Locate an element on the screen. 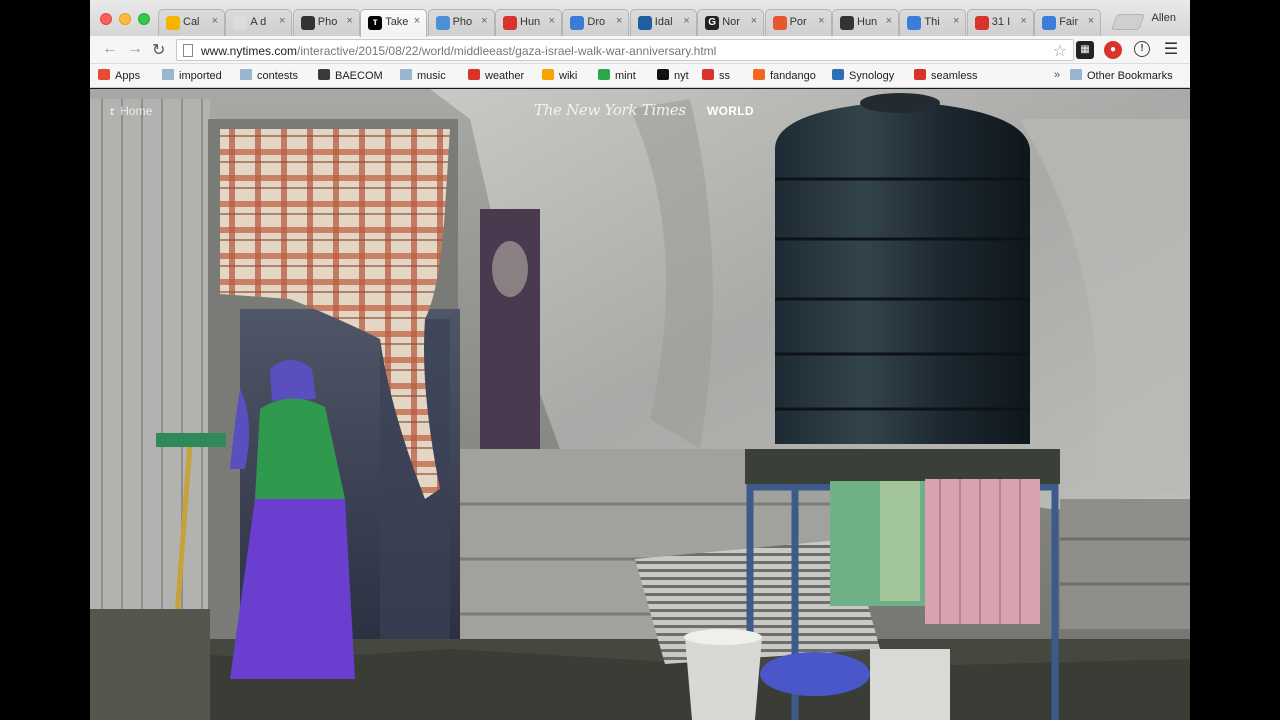 The width and height of the screenshot is (1280, 720). reload-button: ↻ is located at coordinates (158, 50).